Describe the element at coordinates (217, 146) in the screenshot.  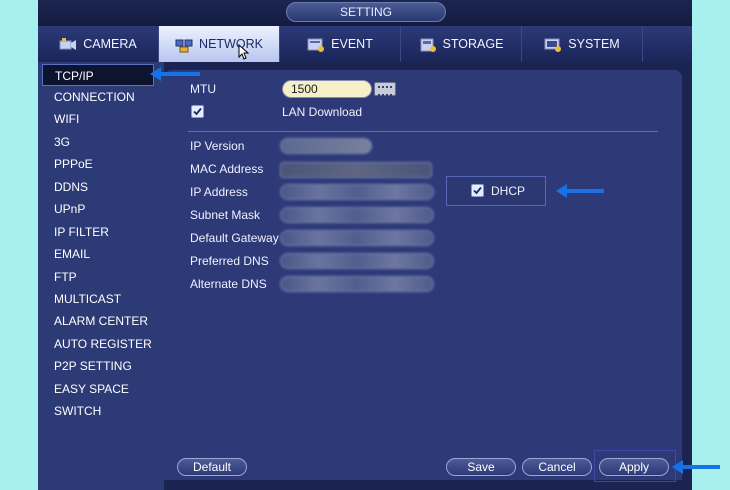
I see `ip-version-label: IP Version` at that location.